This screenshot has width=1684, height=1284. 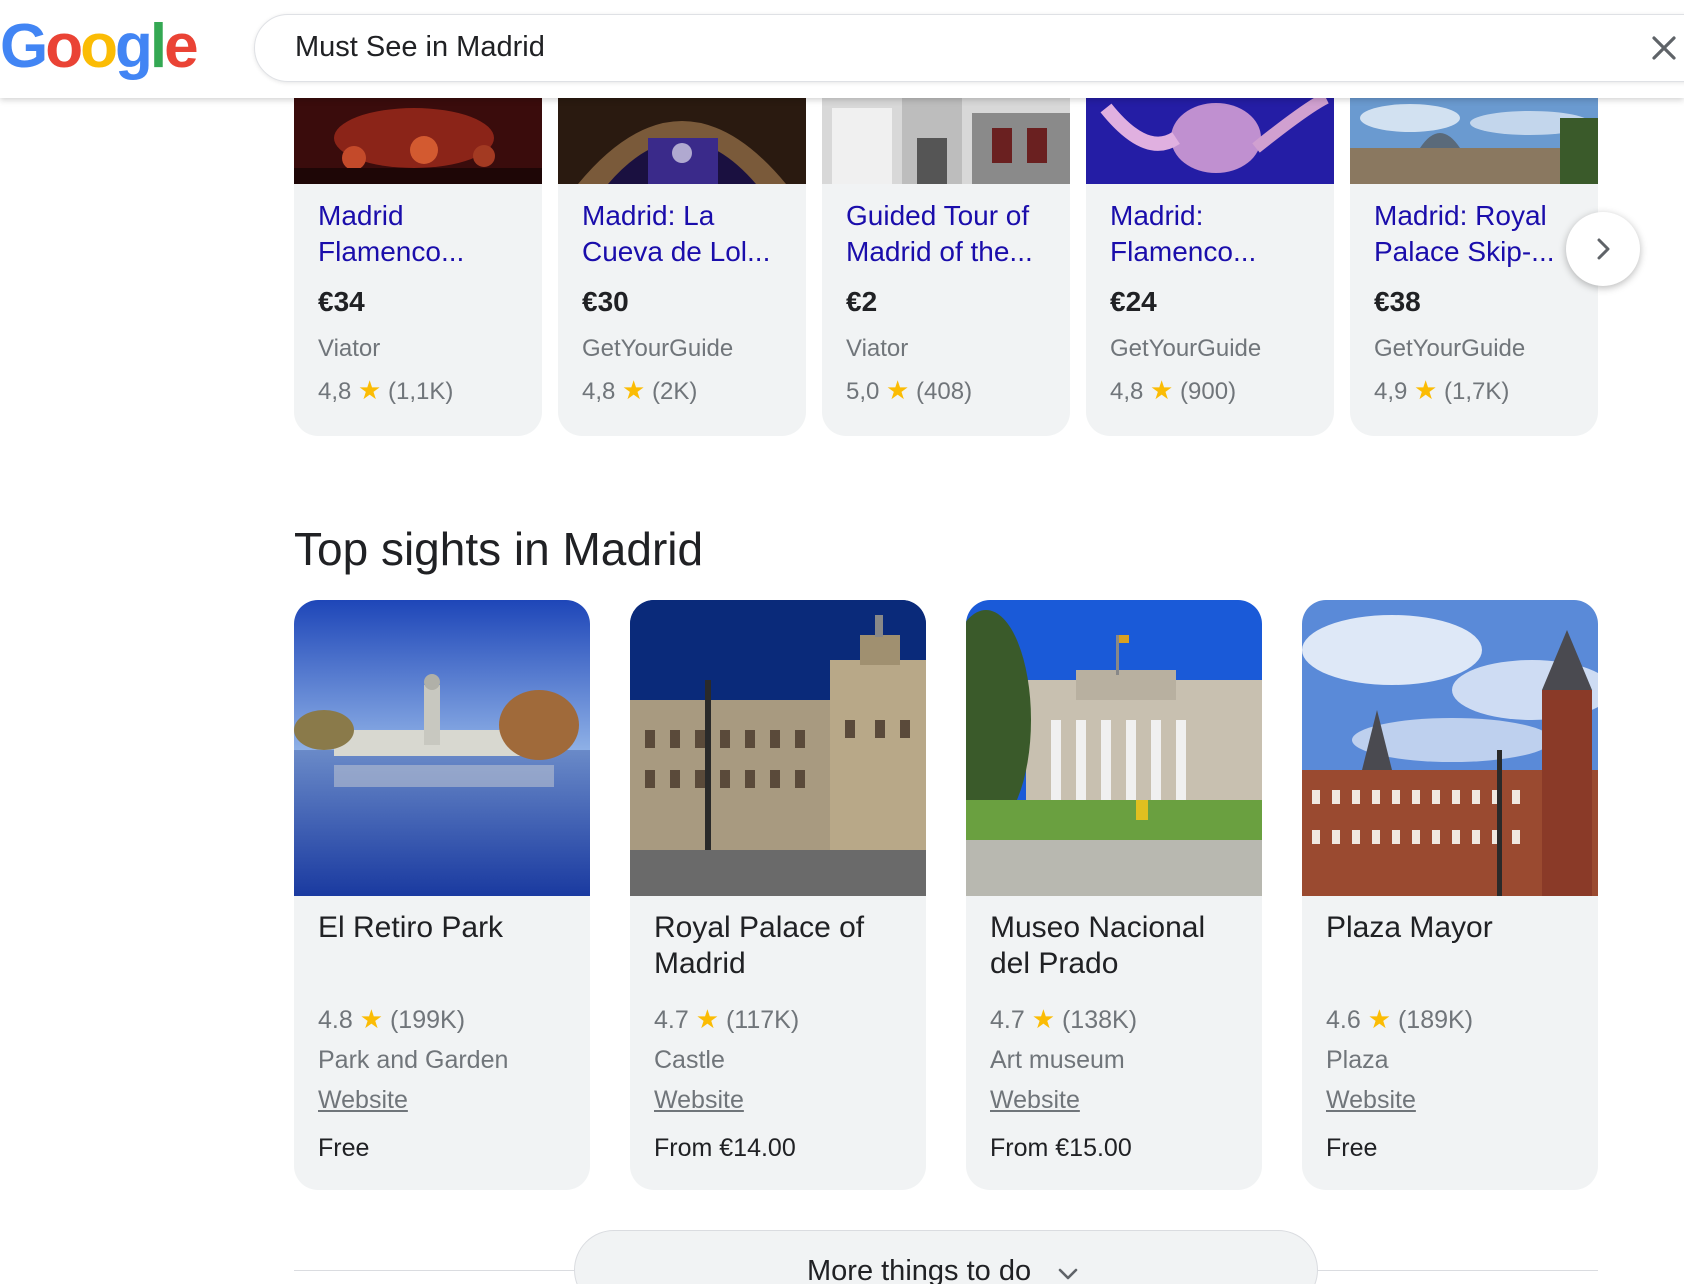 I want to click on sight-name: Royal Palace of Madrid, so click(x=784, y=946).